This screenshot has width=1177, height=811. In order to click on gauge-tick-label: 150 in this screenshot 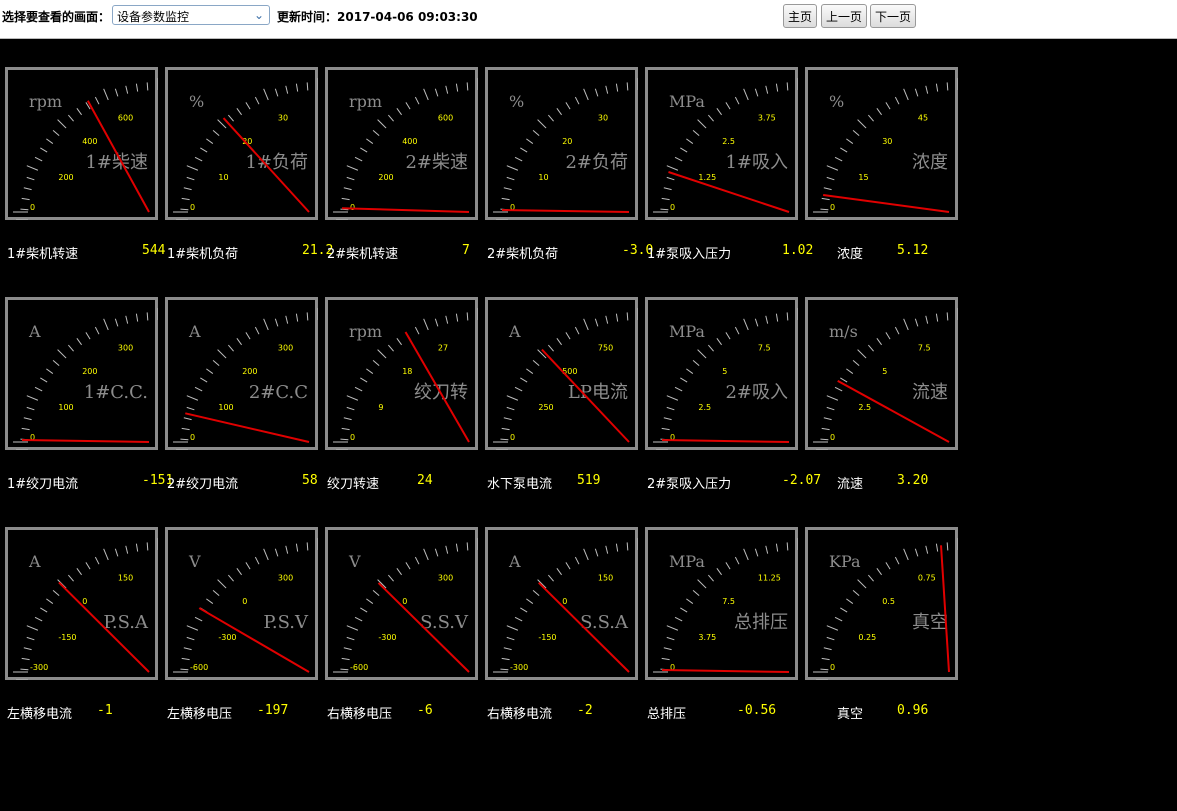, I will do `click(125, 577)`.